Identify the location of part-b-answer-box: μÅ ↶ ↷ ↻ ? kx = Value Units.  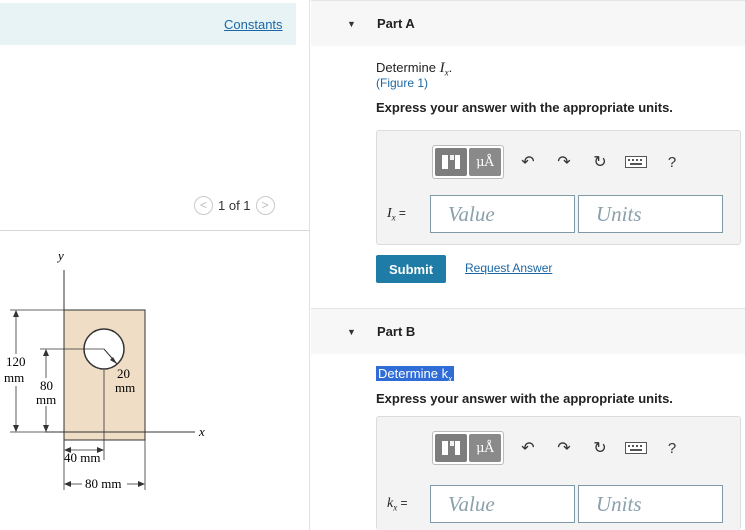
(558, 473).